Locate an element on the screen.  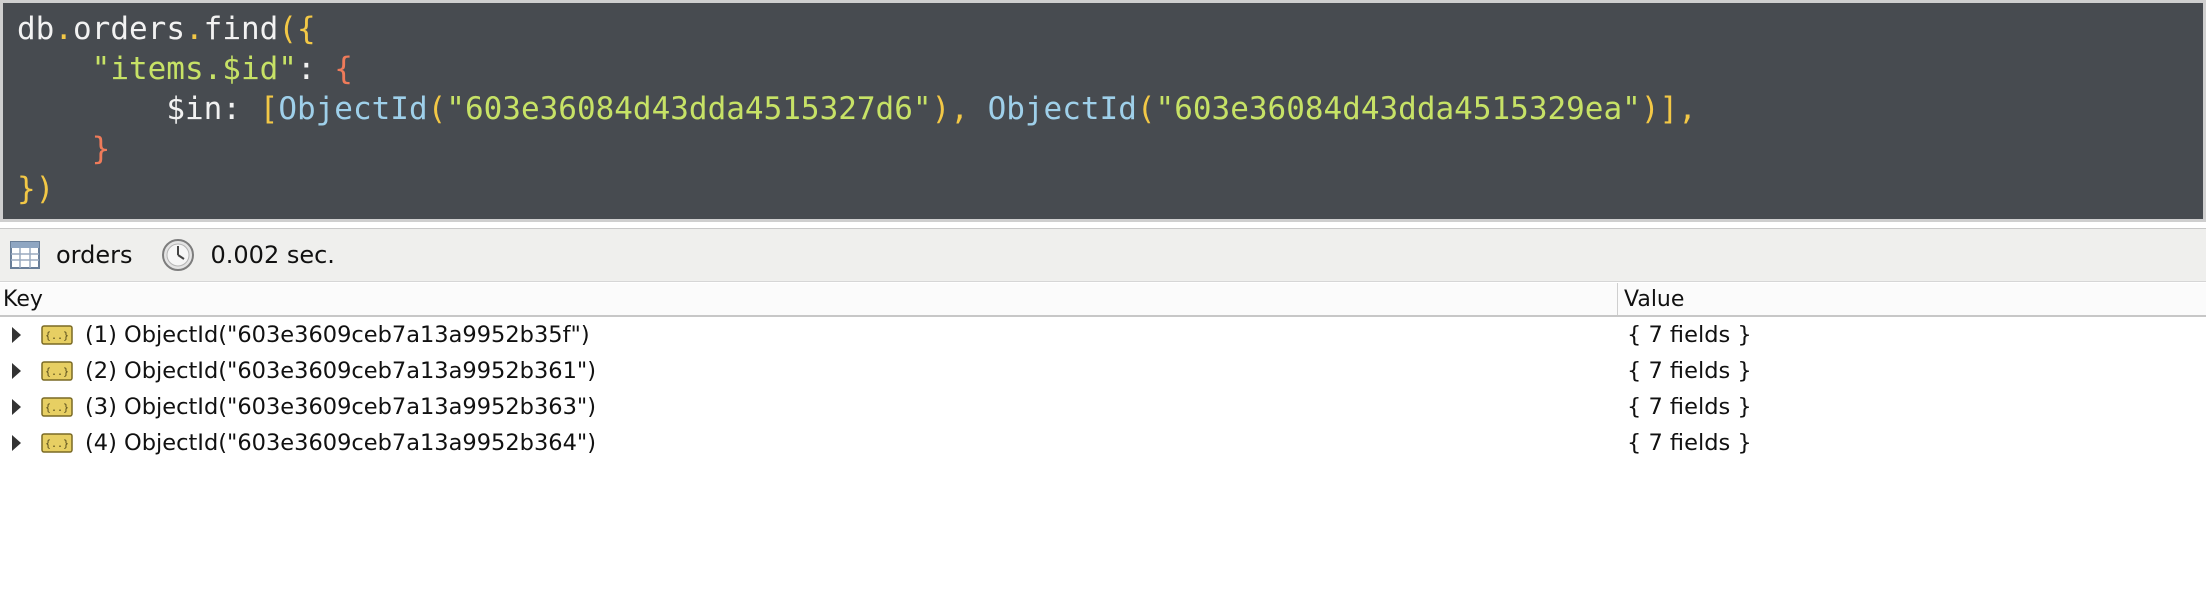
code-token: "603e36084d43dda4515327d6" is located at coordinates (689, 109).